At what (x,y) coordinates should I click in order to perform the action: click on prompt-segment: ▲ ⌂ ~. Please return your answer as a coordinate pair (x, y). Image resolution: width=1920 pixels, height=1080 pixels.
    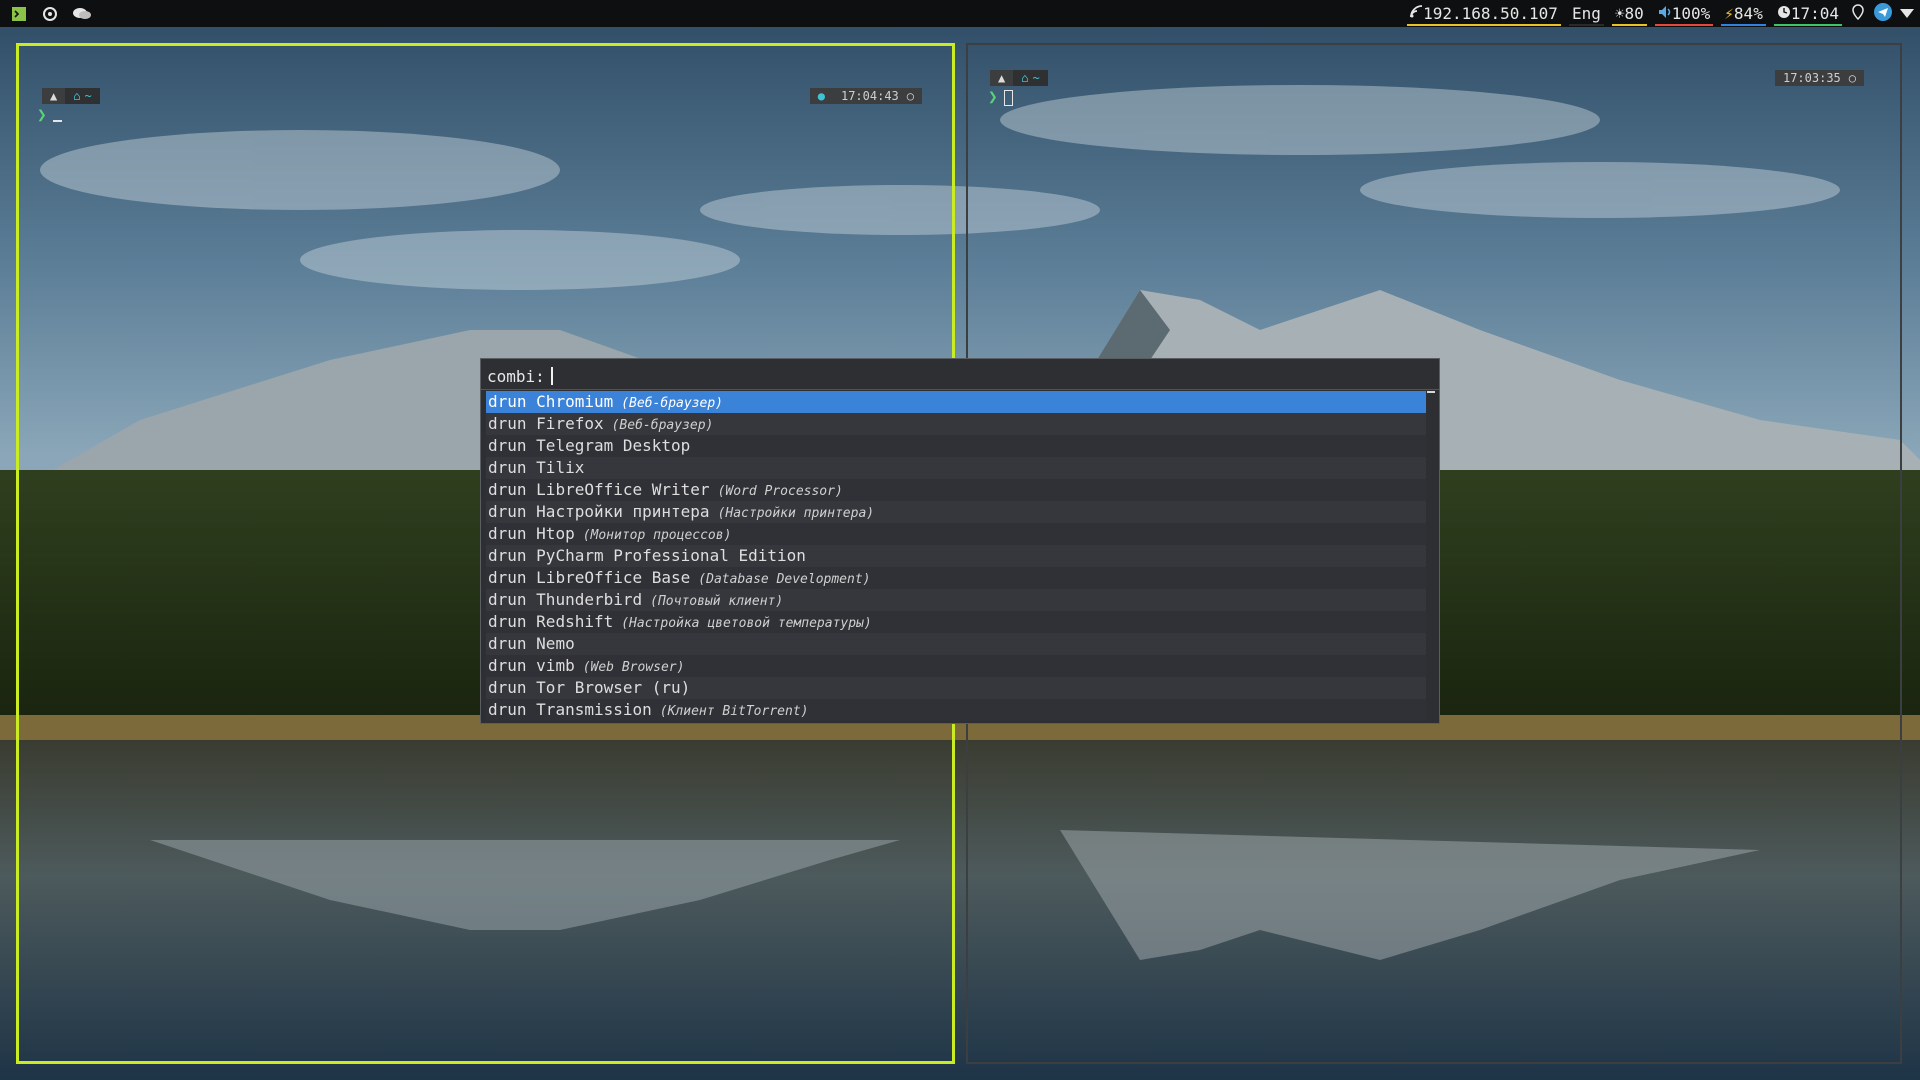
    Looking at the image, I should click on (71, 96).